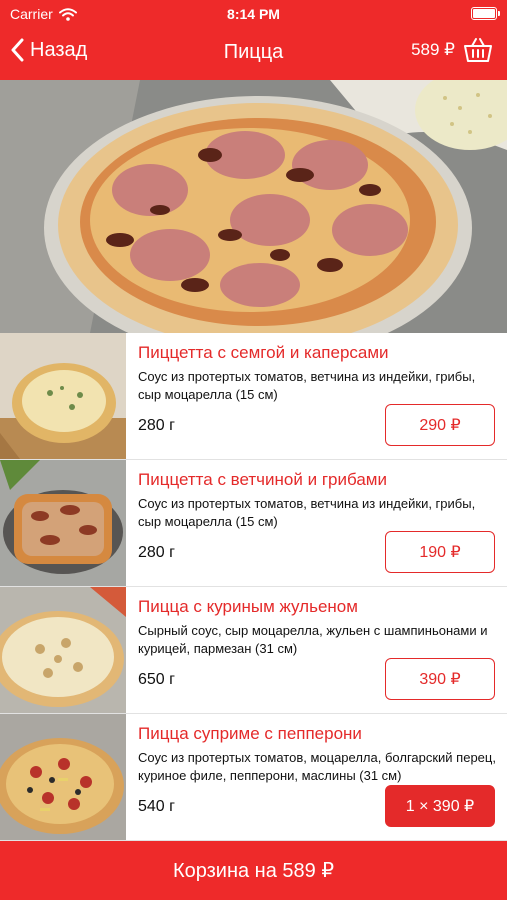  I want to click on status-bar: Carrier 8:14 PM, so click(253, 14).